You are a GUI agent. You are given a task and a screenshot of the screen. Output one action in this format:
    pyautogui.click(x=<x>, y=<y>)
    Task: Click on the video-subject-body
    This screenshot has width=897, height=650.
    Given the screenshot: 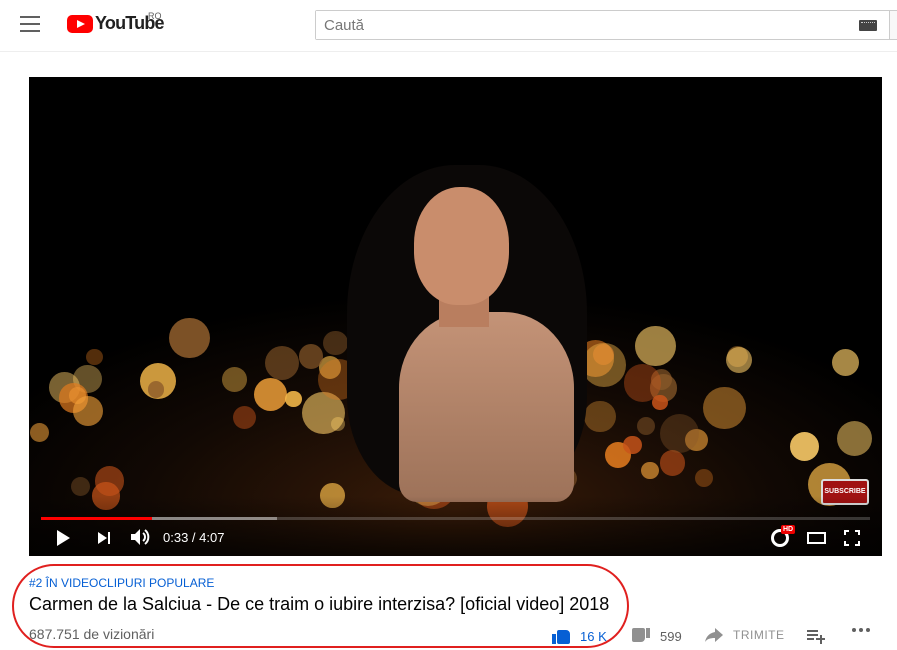 What is the action you would take?
    pyautogui.click(x=486, y=407)
    